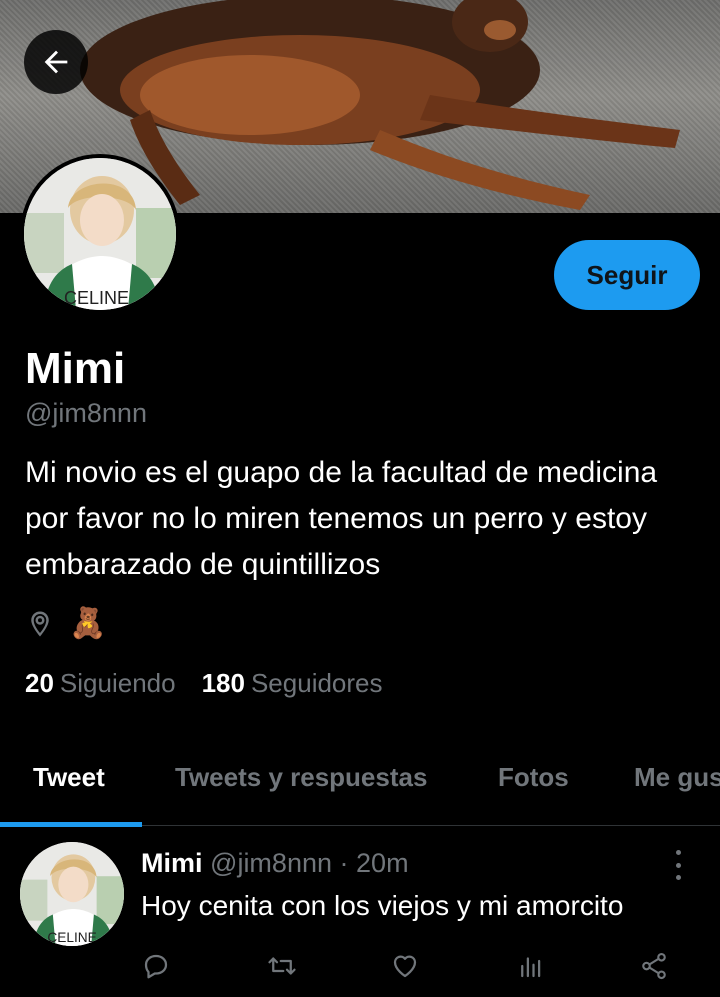 This screenshot has width=720, height=997. Describe the element at coordinates (316, 683) in the screenshot. I see `followers-label: Seguidores` at that location.